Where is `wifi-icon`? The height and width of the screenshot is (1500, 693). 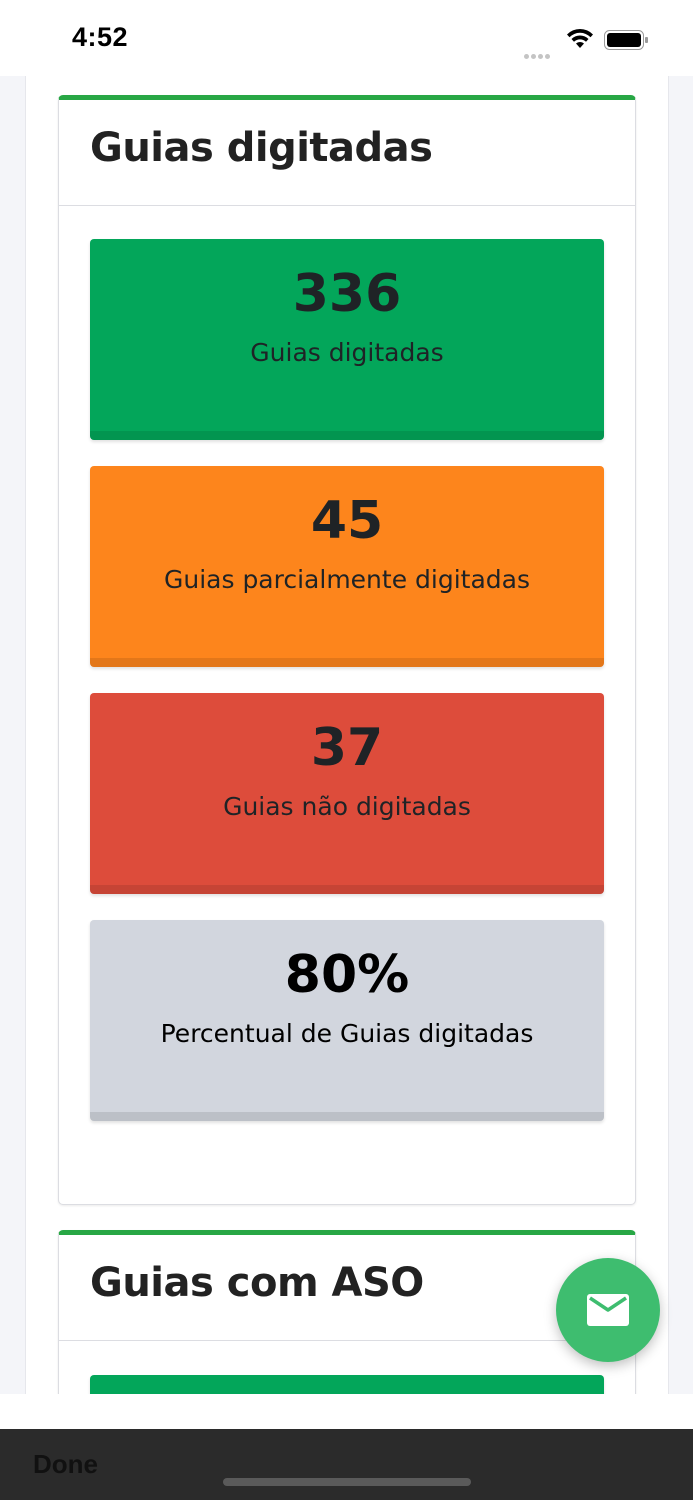 wifi-icon is located at coordinates (580, 38).